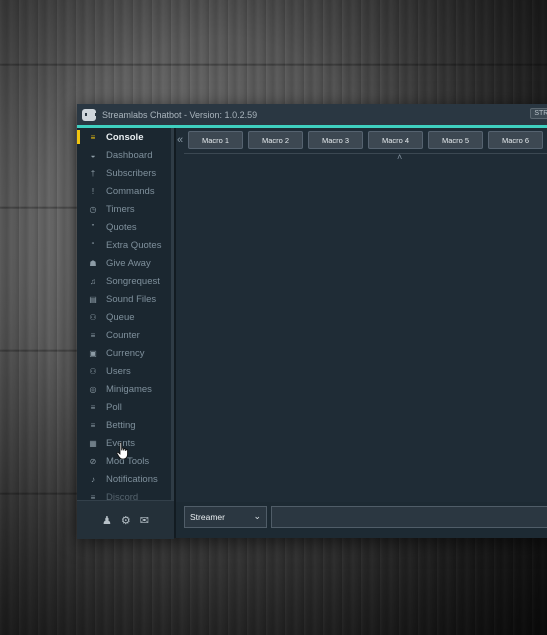  I want to click on quote-open-icon: “, so click(93, 245).